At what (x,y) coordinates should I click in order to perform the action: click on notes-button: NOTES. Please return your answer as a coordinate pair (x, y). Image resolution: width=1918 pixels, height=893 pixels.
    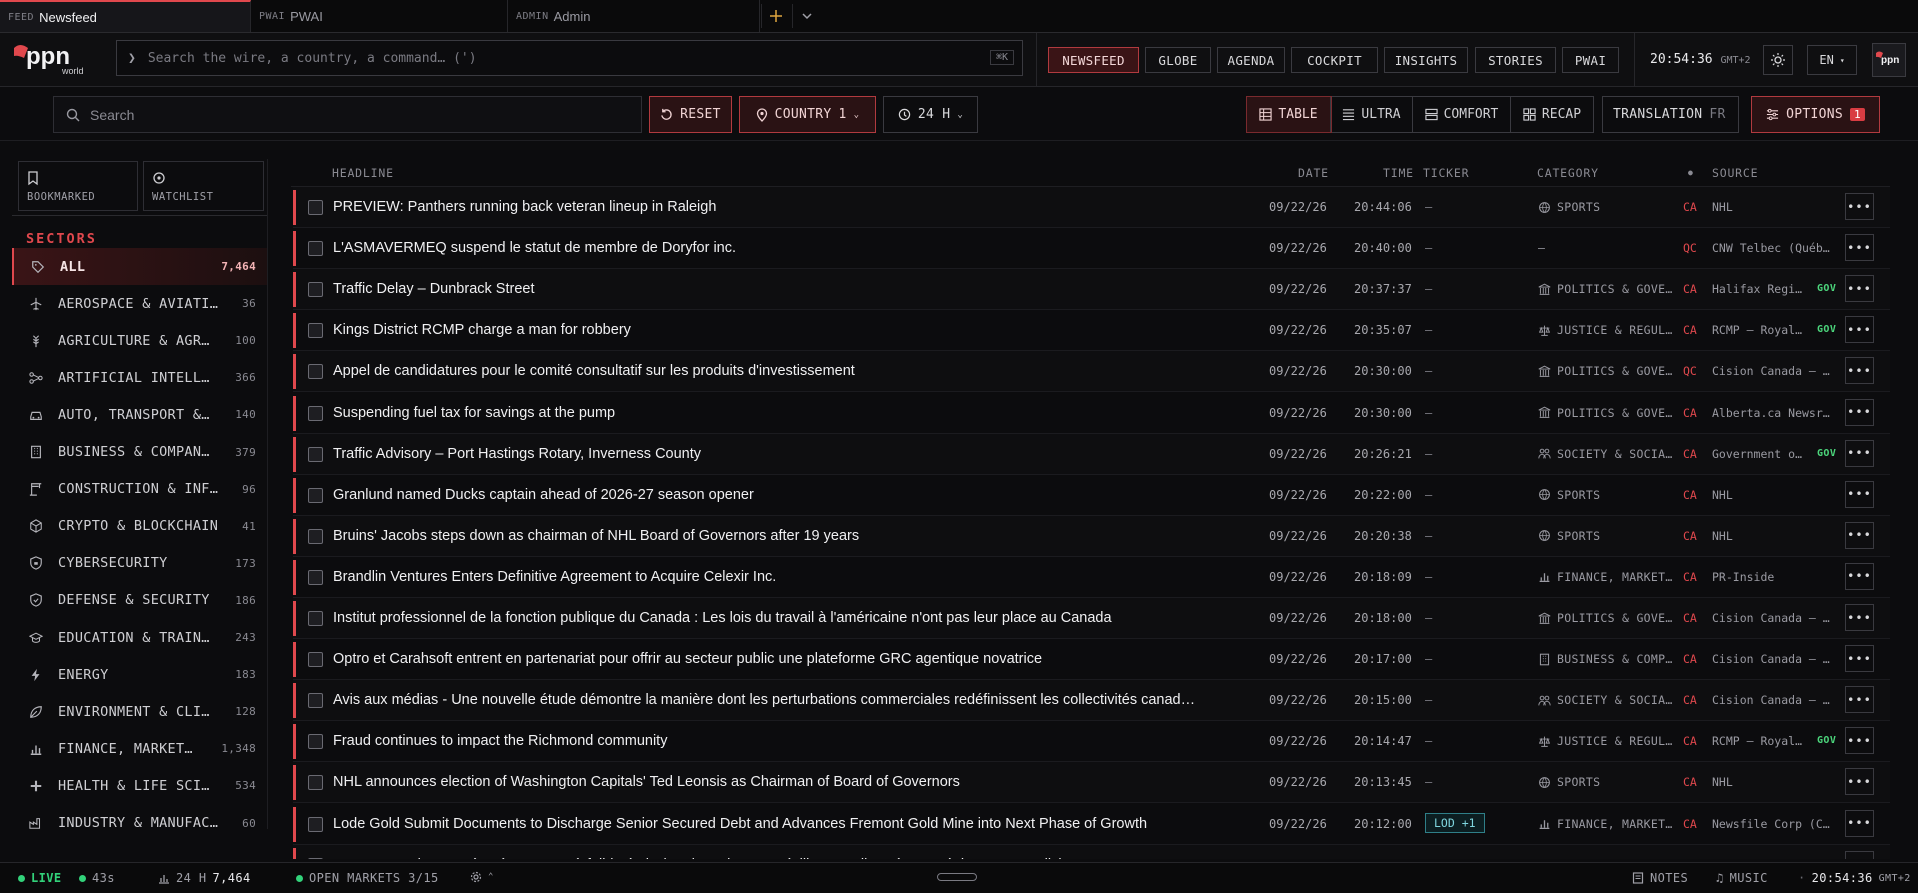
    Looking at the image, I should click on (1660, 878).